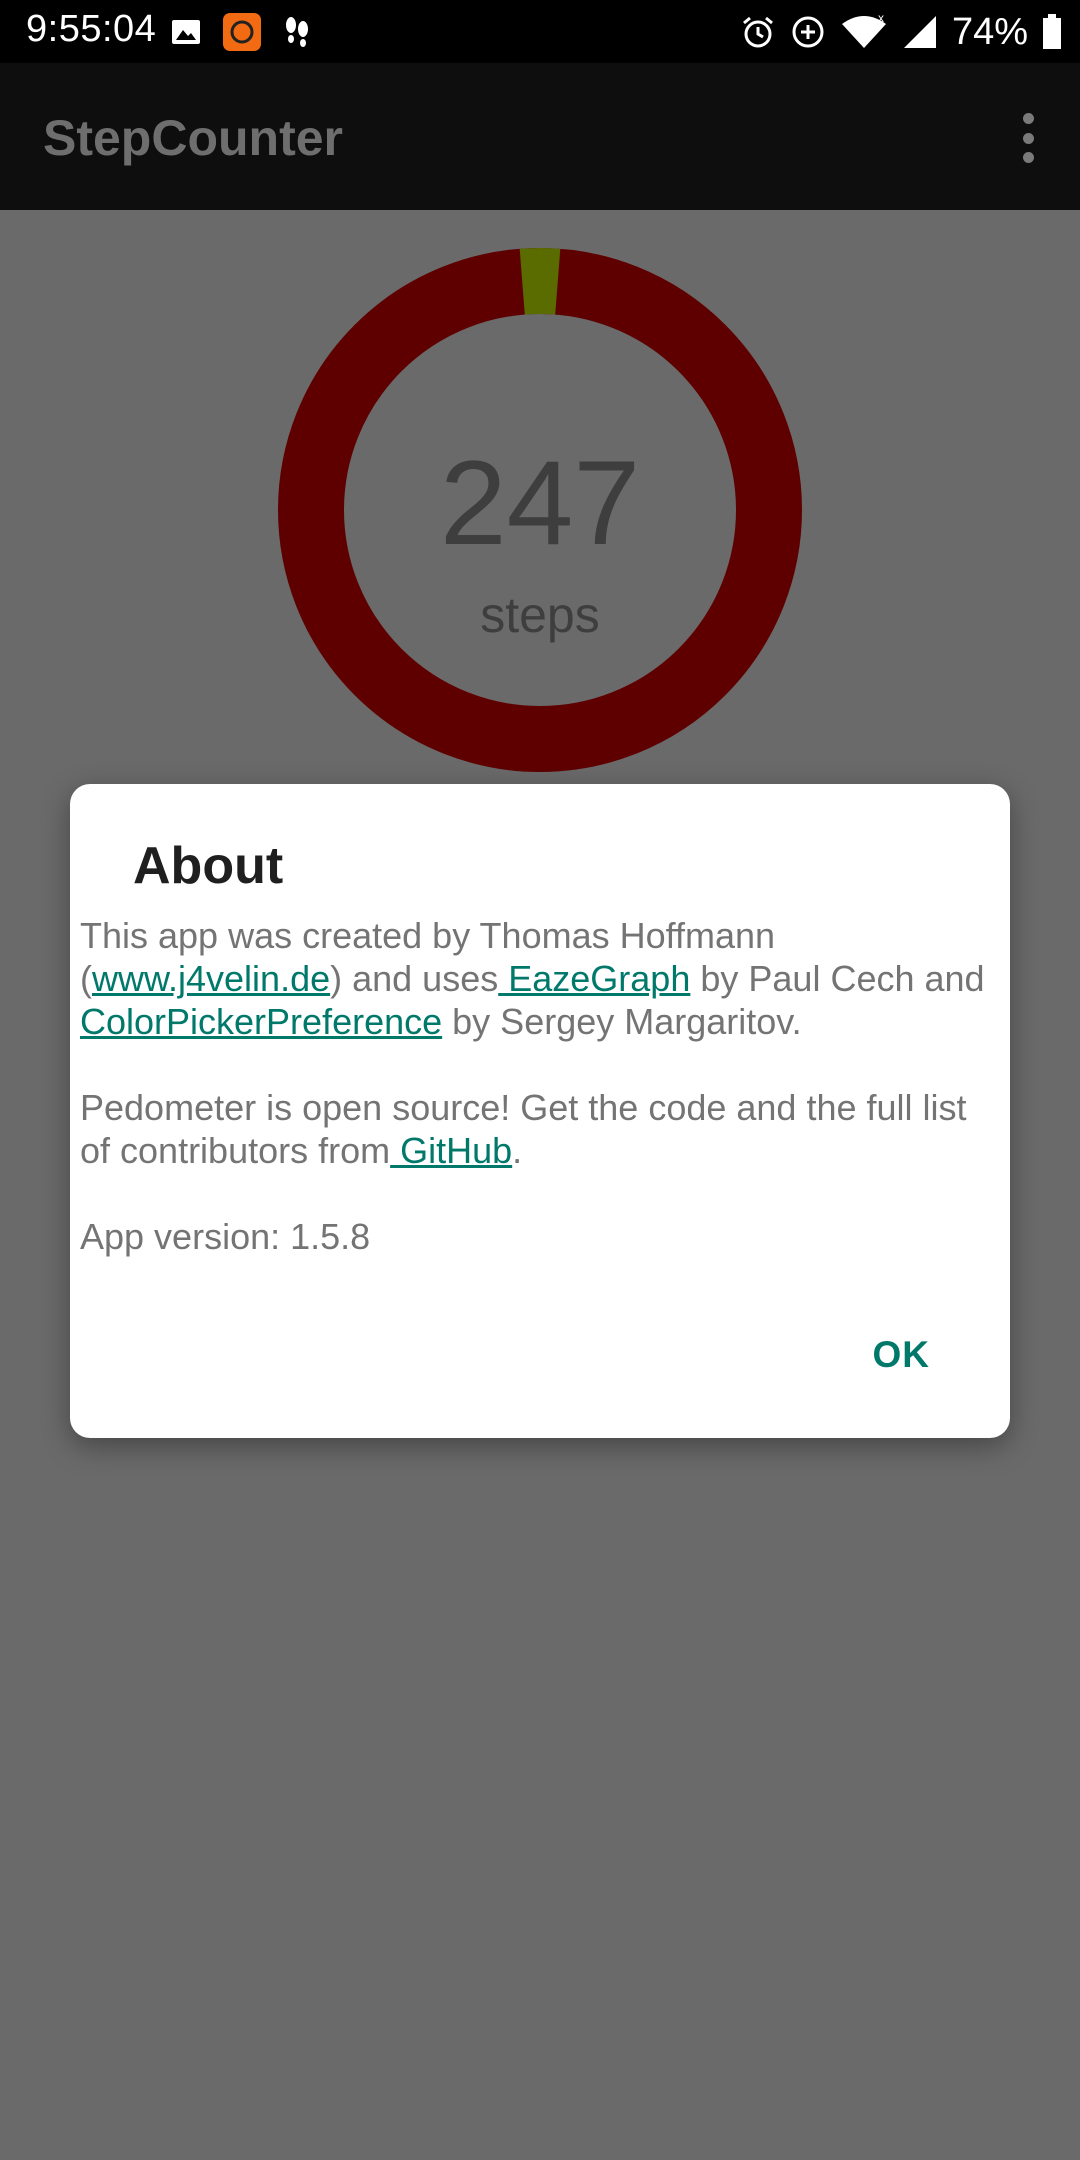 This screenshot has height=2160, width=1080. What do you see at coordinates (1028, 138) in the screenshot?
I see `overflow-menu-icon` at bounding box center [1028, 138].